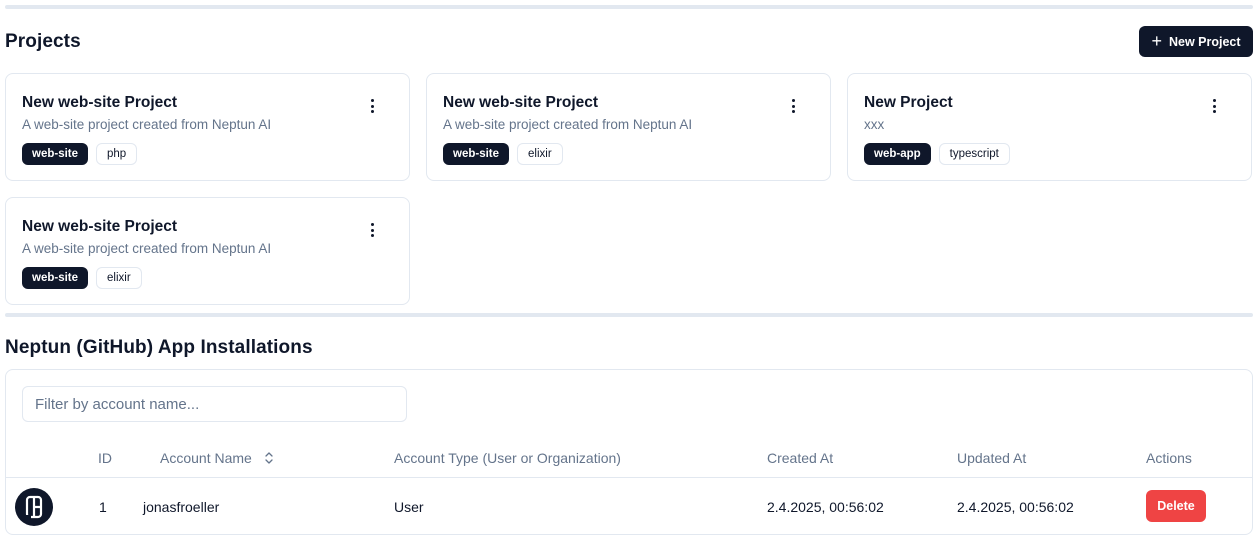  What do you see at coordinates (103, 507) in the screenshot?
I see `cell-id: 1` at bounding box center [103, 507].